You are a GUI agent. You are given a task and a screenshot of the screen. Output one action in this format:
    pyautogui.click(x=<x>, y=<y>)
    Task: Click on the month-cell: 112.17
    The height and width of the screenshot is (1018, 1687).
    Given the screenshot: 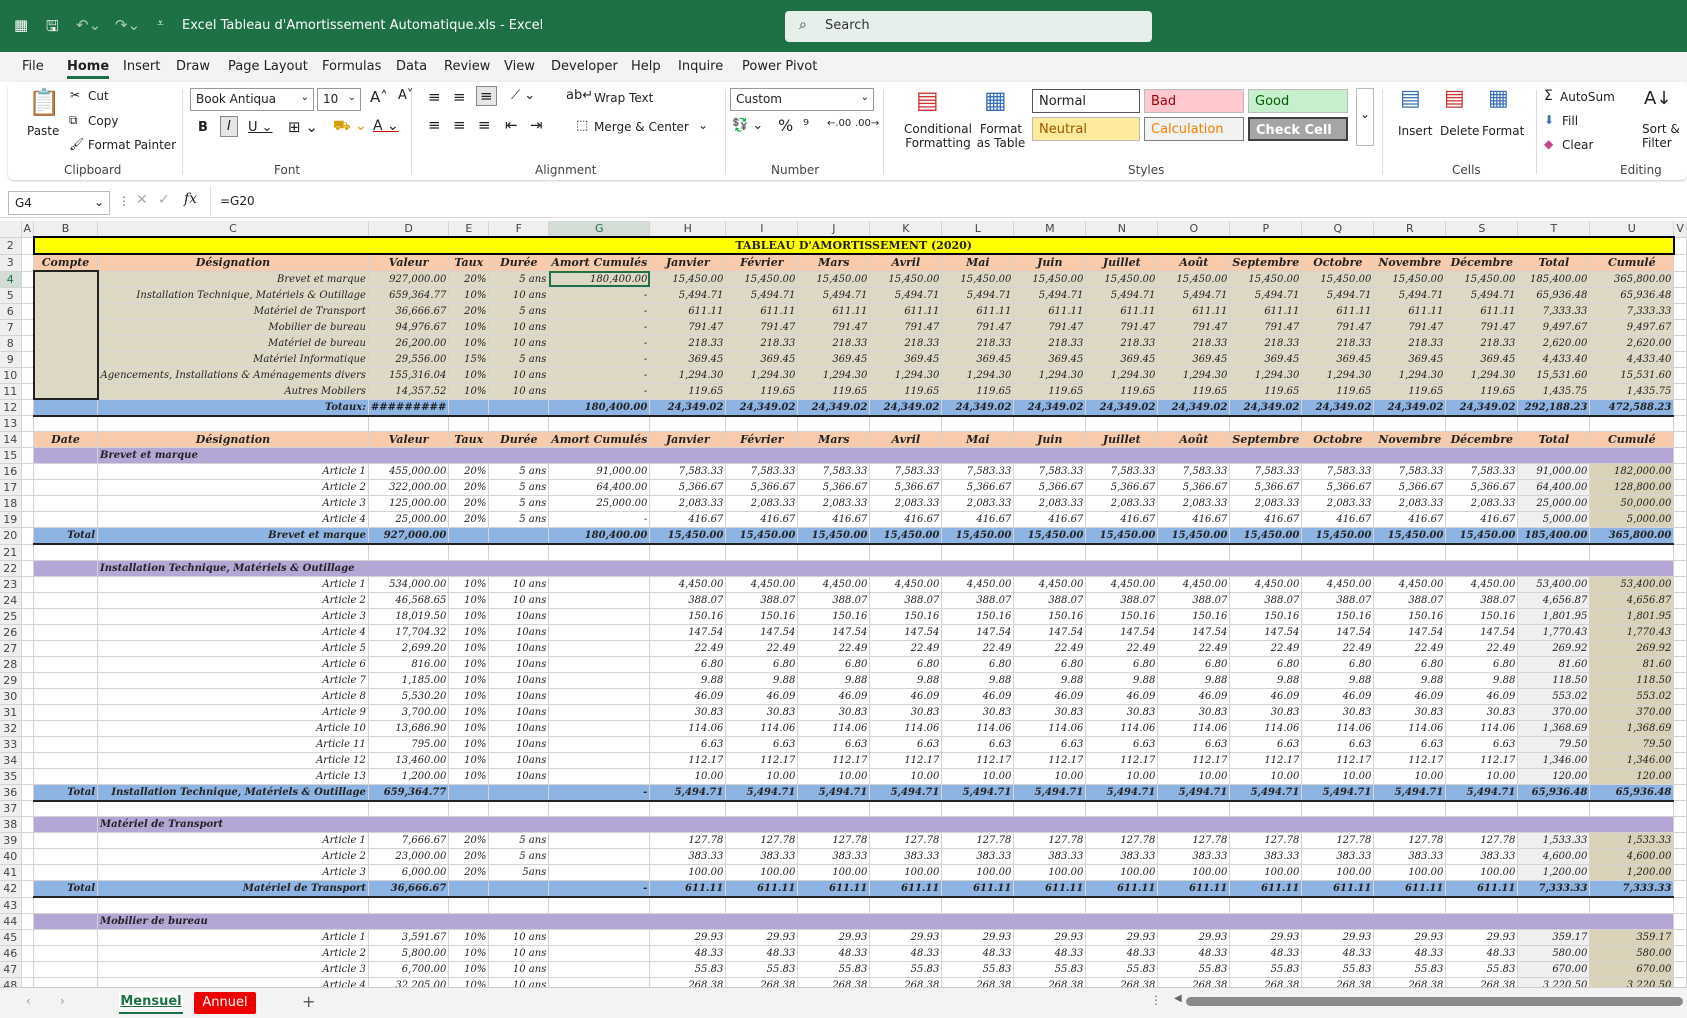 What is the action you would take?
    pyautogui.click(x=1410, y=760)
    